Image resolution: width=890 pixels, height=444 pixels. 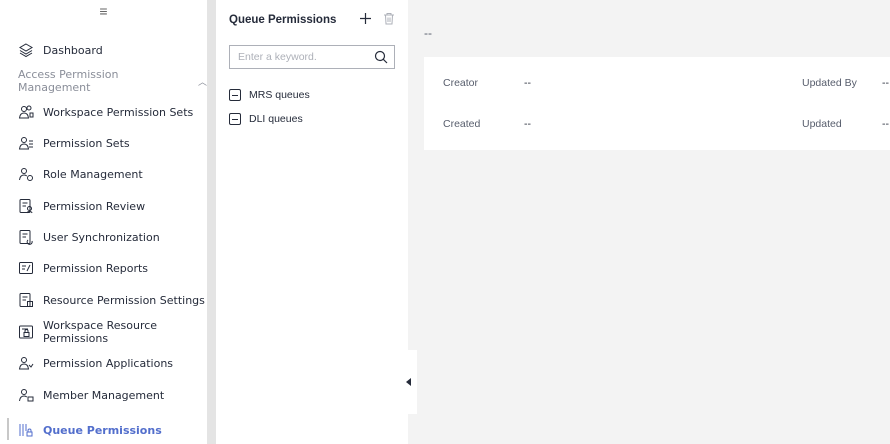 What do you see at coordinates (829, 83) in the screenshot?
I see `updated-by-label: Updated By` at bounding box center [829, 83].